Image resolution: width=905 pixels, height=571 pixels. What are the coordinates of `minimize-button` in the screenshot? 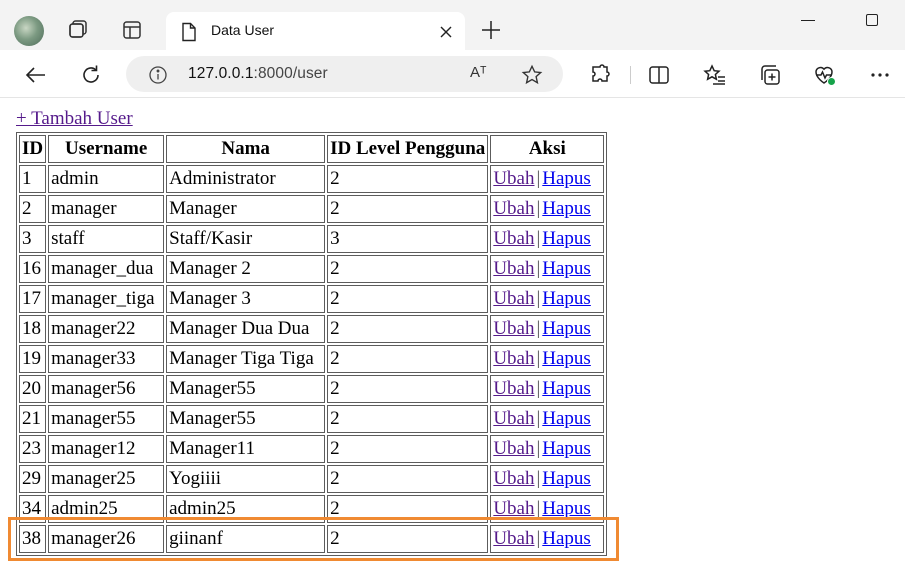 It's located at (808, 20).